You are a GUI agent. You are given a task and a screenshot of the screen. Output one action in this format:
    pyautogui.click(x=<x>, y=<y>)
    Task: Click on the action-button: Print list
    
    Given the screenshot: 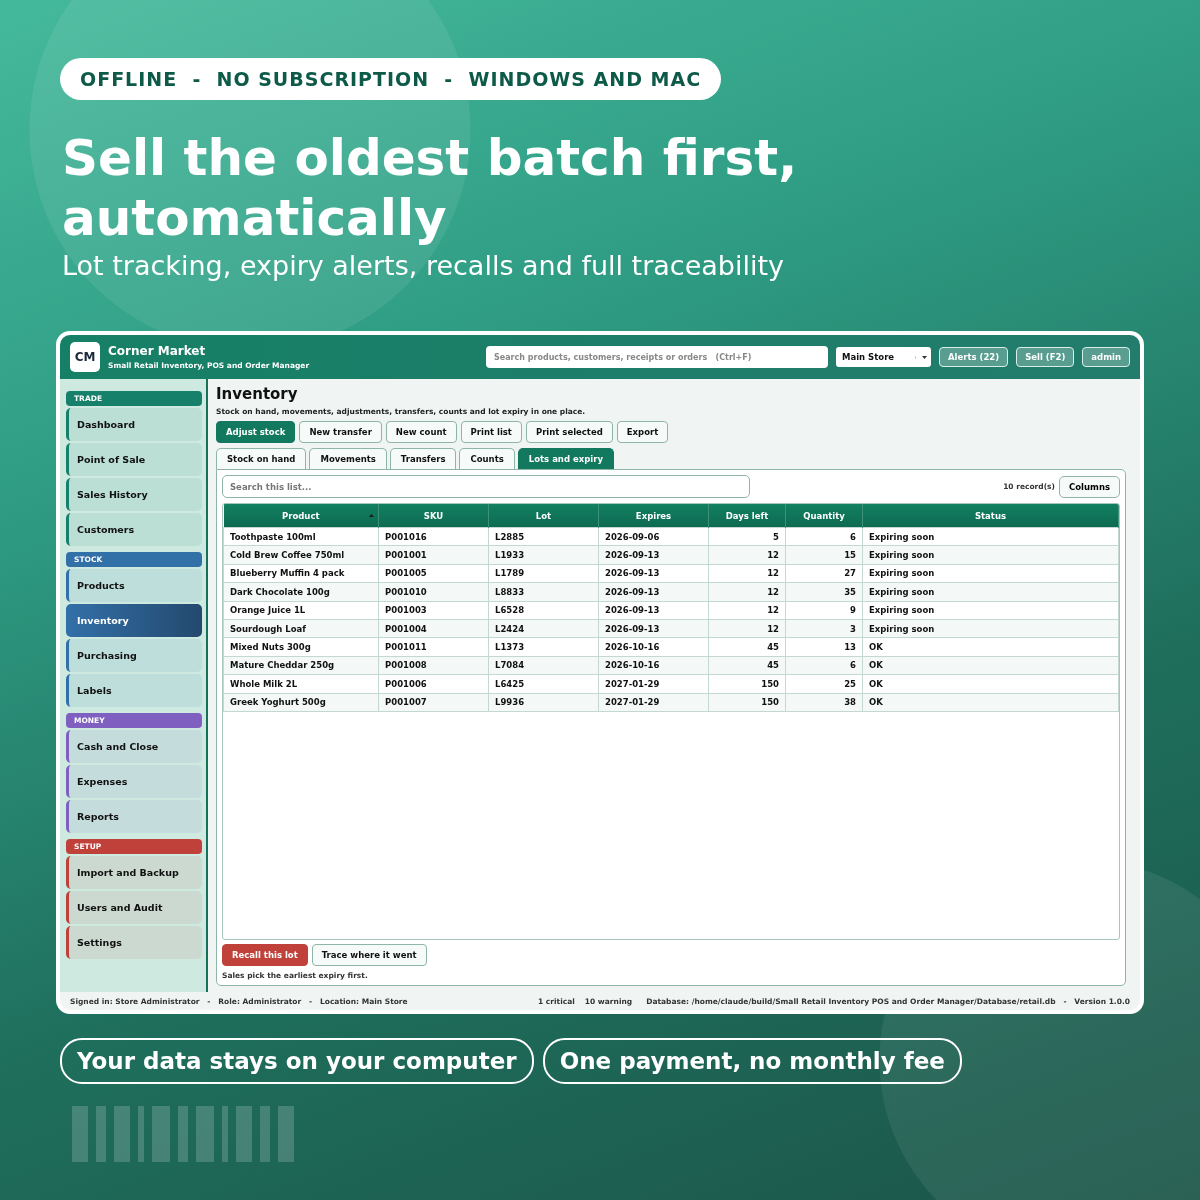 What is the action you would take?
    pyautogui.click(x=491, y=432)
    